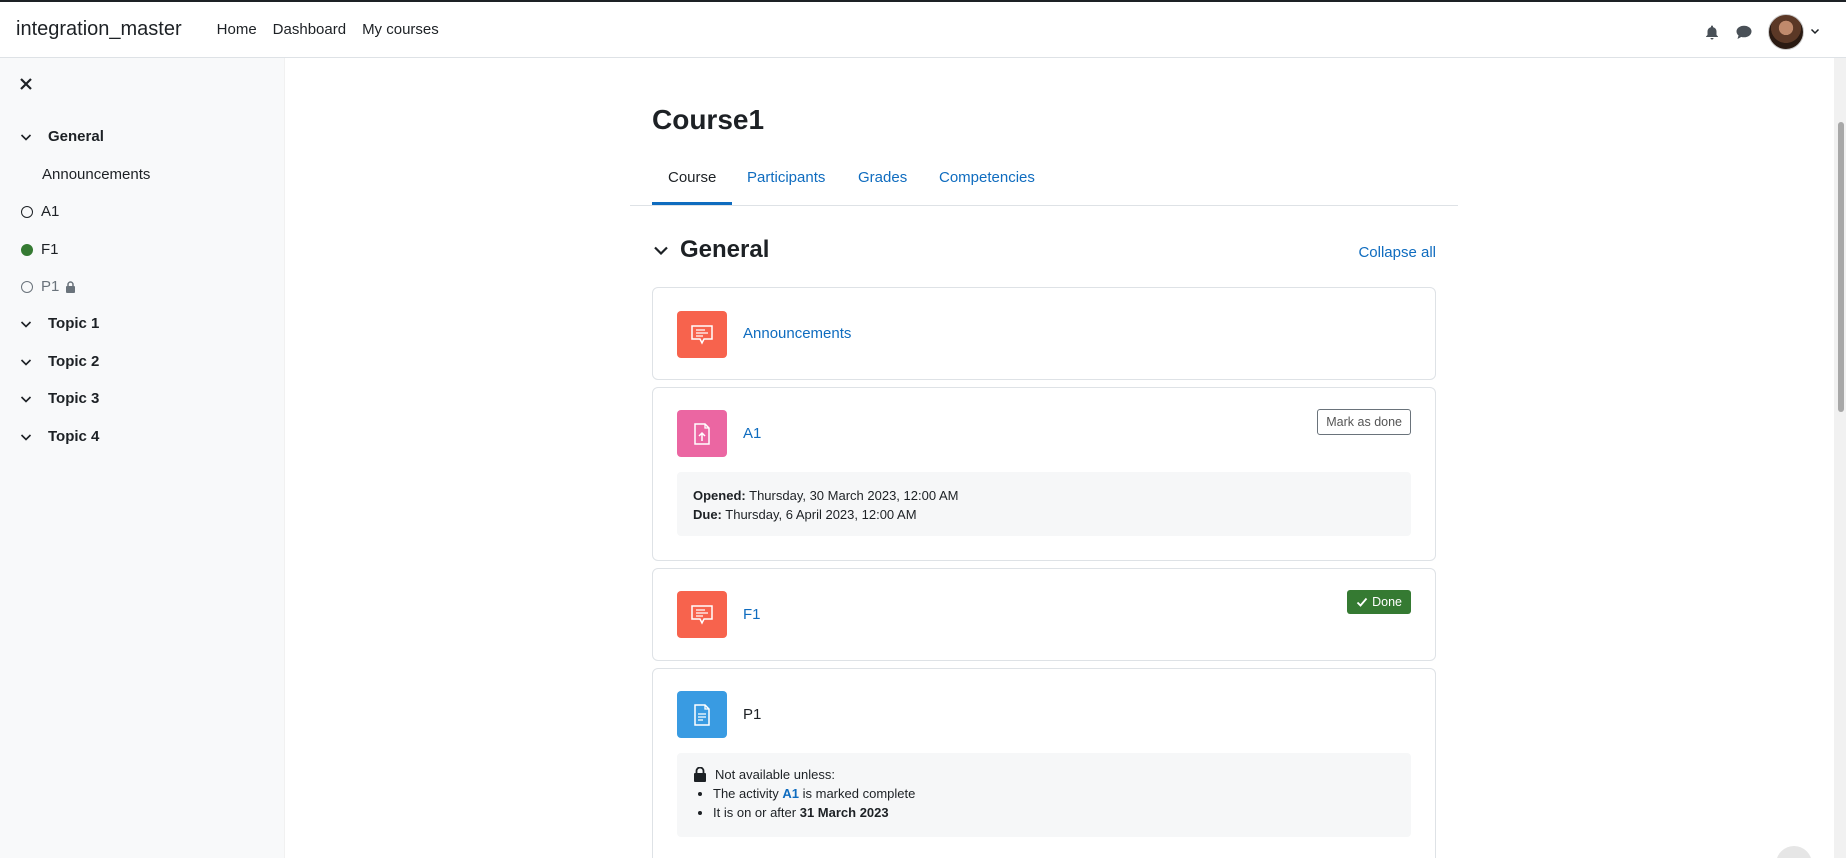 The height and width of the screenshot is (858, 1846). I want to click on user-menu-area, so click(1758, 32).